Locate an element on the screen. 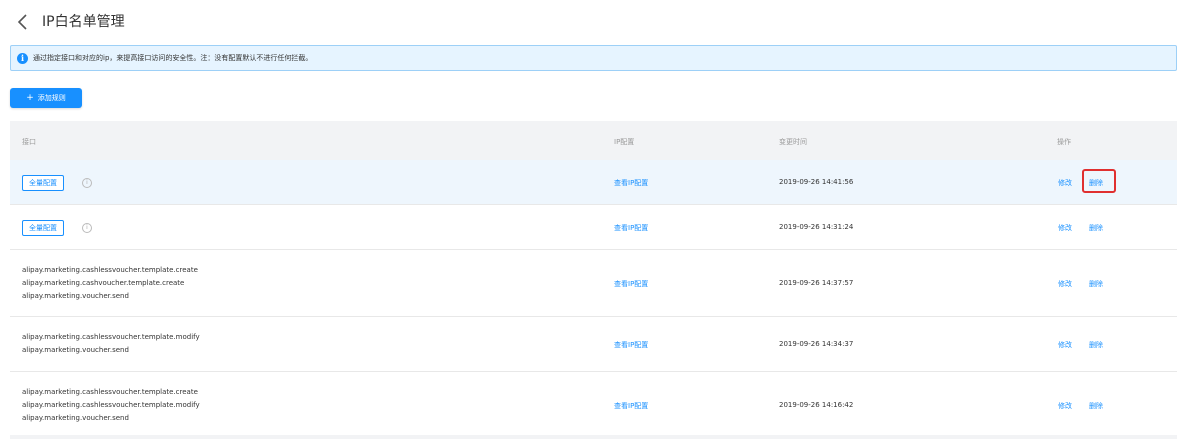  table-footer-divider is located at coordinates (593, 437).